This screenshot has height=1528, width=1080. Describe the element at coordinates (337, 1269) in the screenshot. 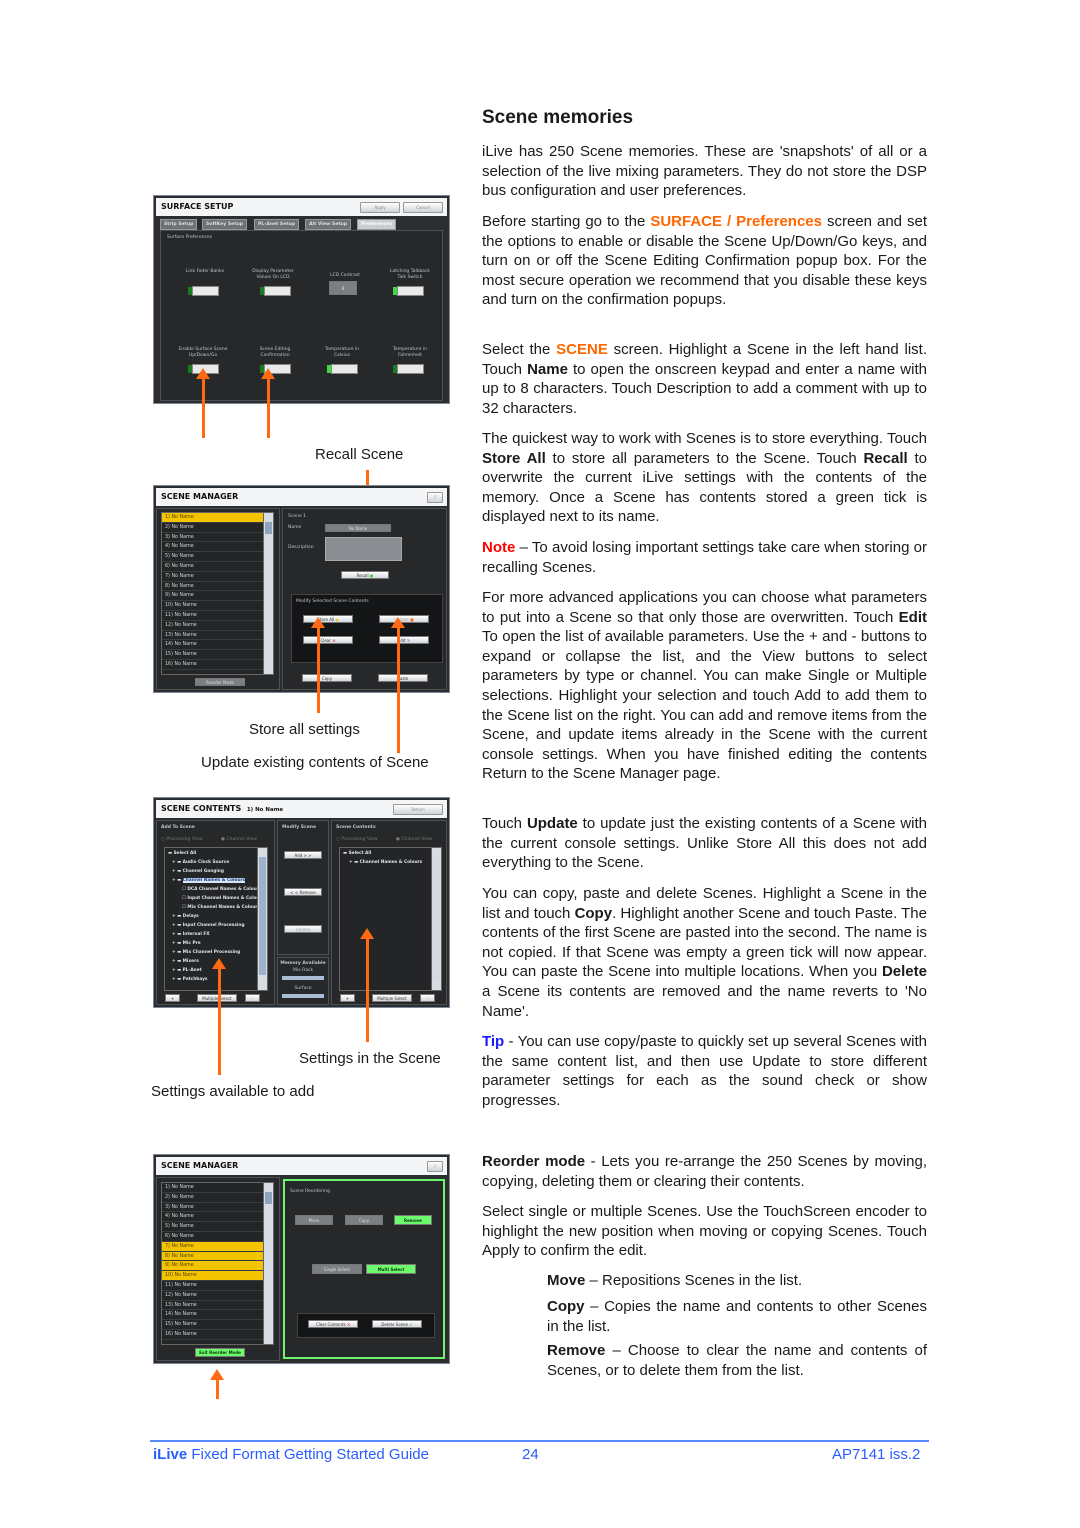

I see `single-select-button: Single Select` at that location.